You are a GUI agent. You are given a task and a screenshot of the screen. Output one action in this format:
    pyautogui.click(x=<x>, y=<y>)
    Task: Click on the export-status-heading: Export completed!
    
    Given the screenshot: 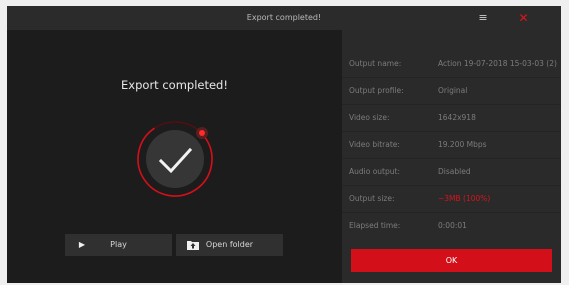 What is the action you would take?
    pyautogui.click(x=174, y=85)
    